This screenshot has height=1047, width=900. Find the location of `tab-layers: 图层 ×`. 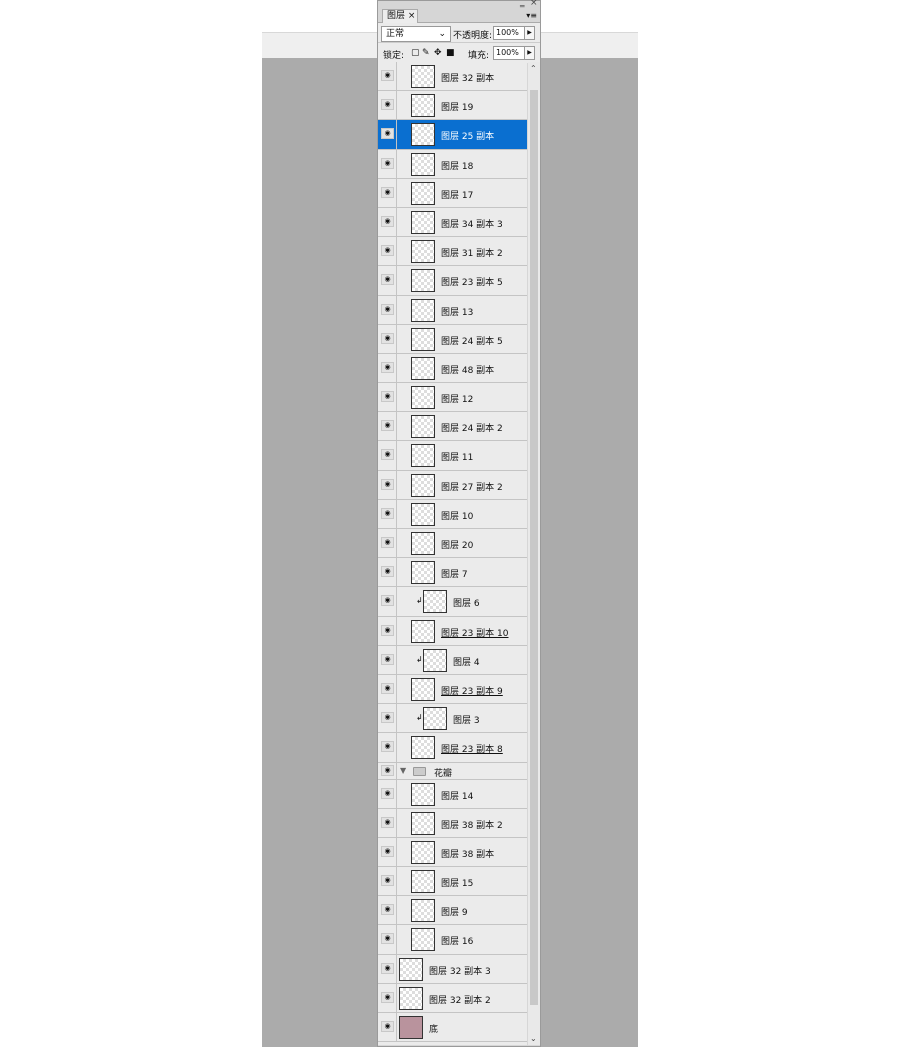

tab-layers: 图层 × is located at coordinates (400, 16).